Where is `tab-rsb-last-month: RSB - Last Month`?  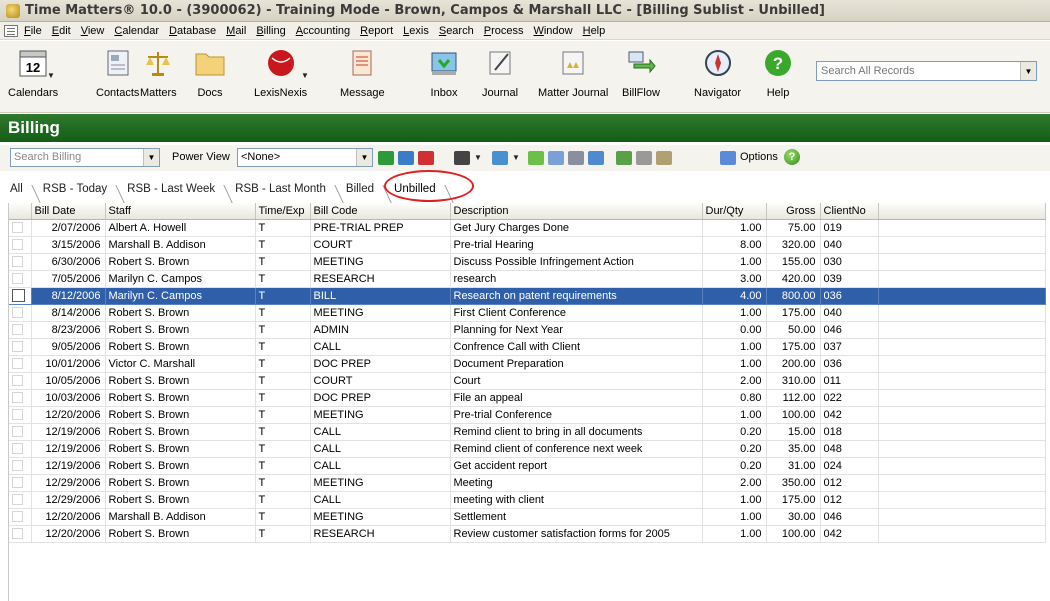 tab-rsb-last-month: RSB - Last Month is located at coordinates (280, 191).